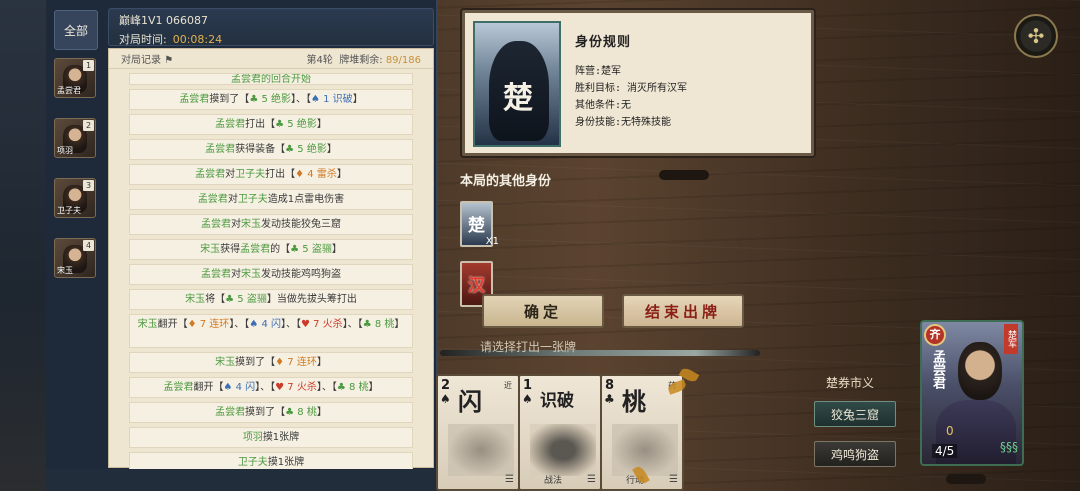 Image resolution: width=1080 pixels, height=491 pixels. Describe the element at coordinates (242, 480) in the screenshot. I see `log-footer` at that location.